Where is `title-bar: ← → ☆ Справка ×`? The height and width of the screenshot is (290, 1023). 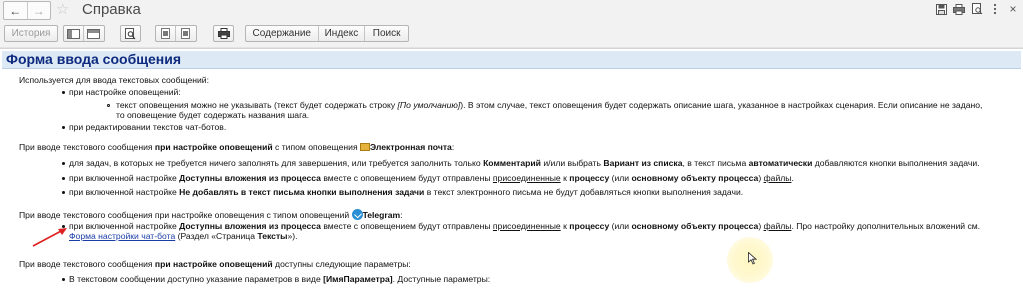 title-bar: ← → ☆ Справка × is located at coordinates (511, 10).